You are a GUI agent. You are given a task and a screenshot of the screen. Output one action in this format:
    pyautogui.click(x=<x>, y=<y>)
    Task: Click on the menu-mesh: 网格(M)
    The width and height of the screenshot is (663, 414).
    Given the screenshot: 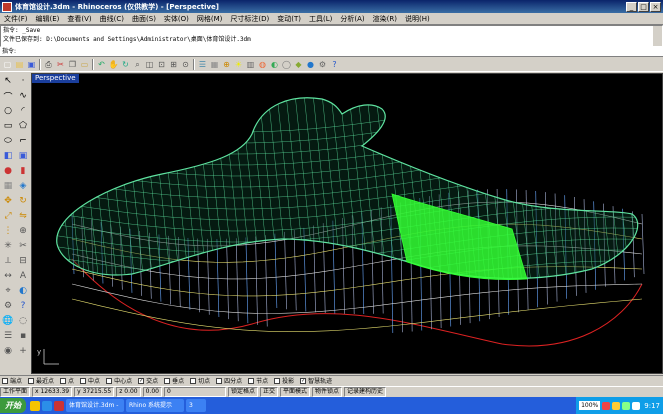 What is the action you would take?
    pyautogui.click(x=210, y=19)
    